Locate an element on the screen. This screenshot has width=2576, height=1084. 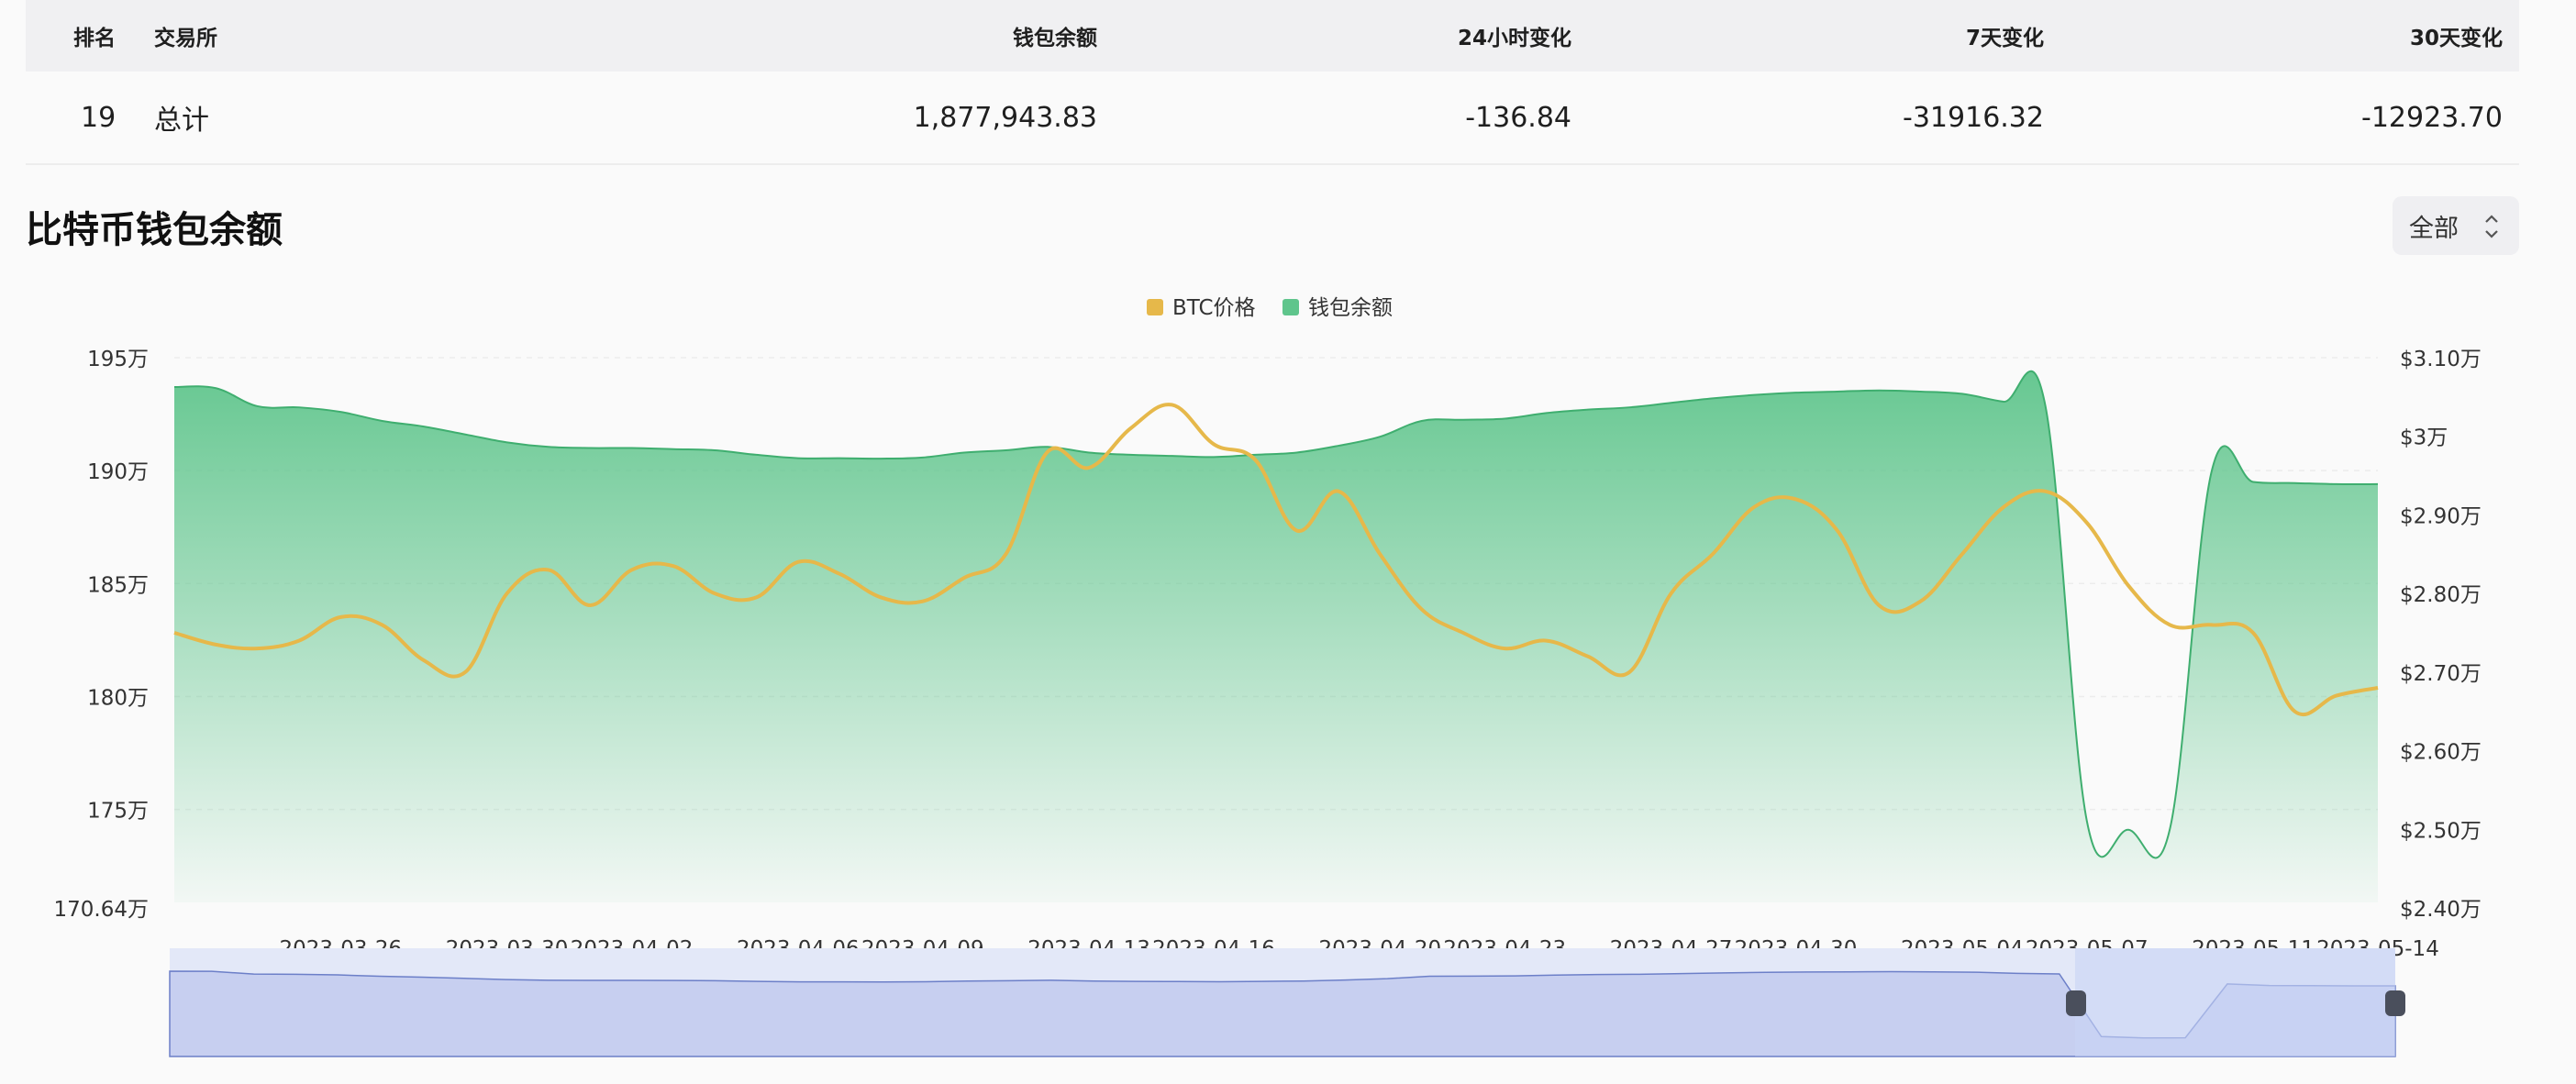
zoom-navigator is located at coordinates (1287, 1003).